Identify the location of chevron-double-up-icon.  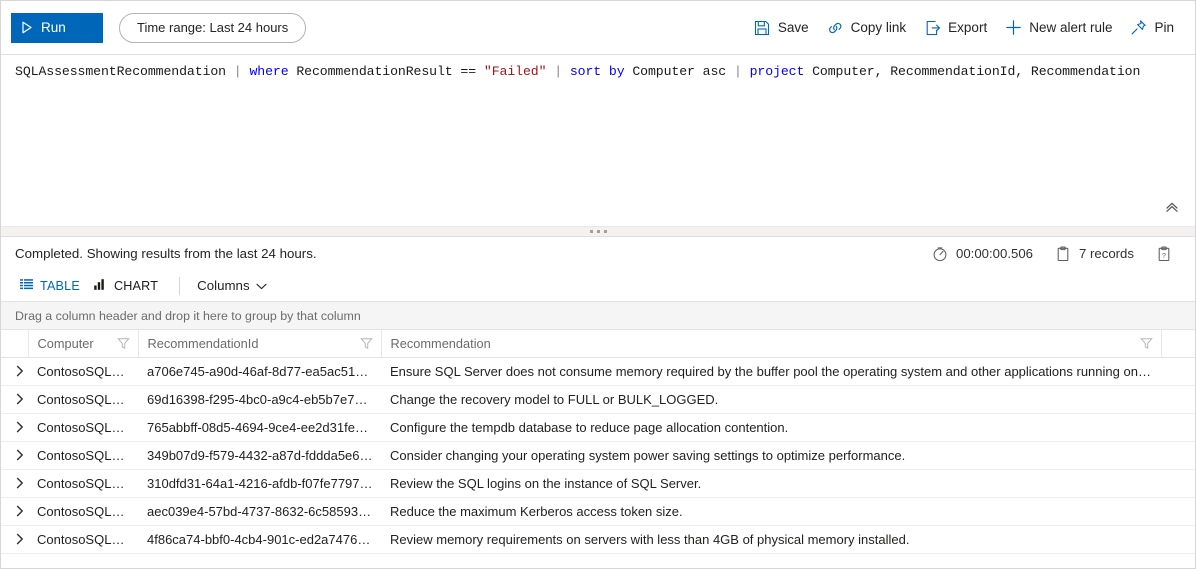
(1172, 209).